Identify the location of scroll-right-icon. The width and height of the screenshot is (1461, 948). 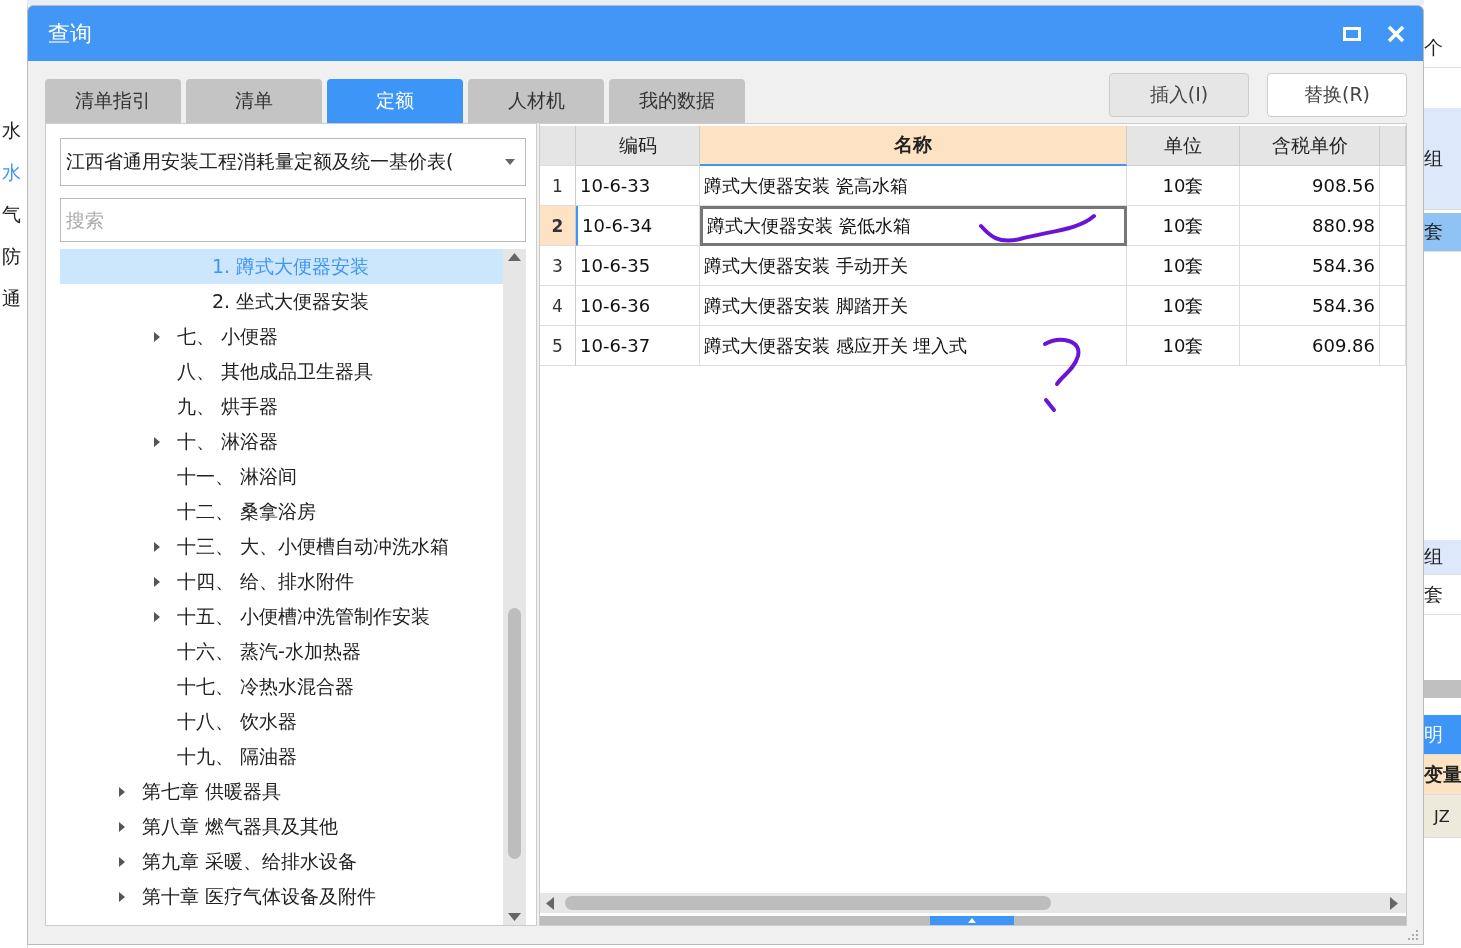
(1394, 903).